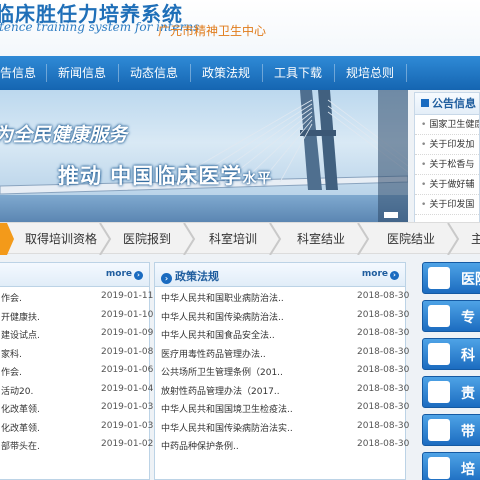  What do you see at coordinates (127, 370) in the screenshot?
I see `list-item-date: 2019-01-06` at bounding box center [127, 370].